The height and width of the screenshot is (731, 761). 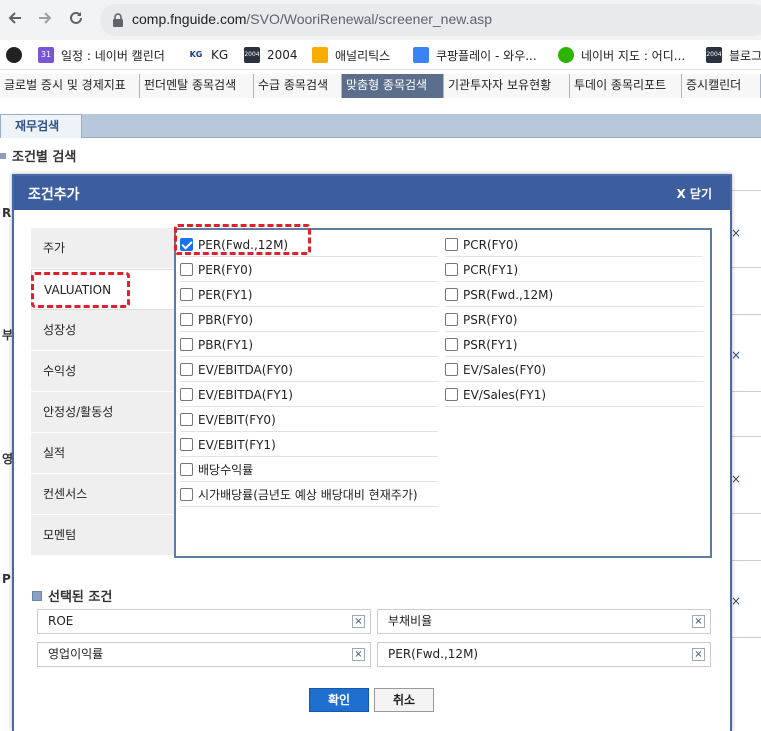 I want to click on category-valuation: VALUATION, so click(x=102, y=289).